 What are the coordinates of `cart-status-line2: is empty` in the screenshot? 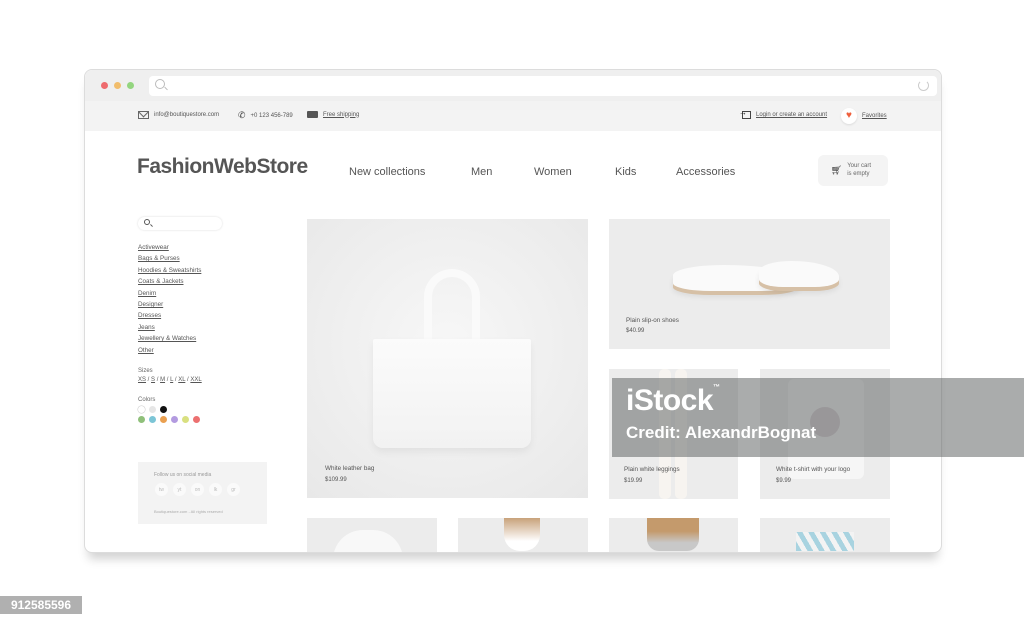 It's located at (858, 173).